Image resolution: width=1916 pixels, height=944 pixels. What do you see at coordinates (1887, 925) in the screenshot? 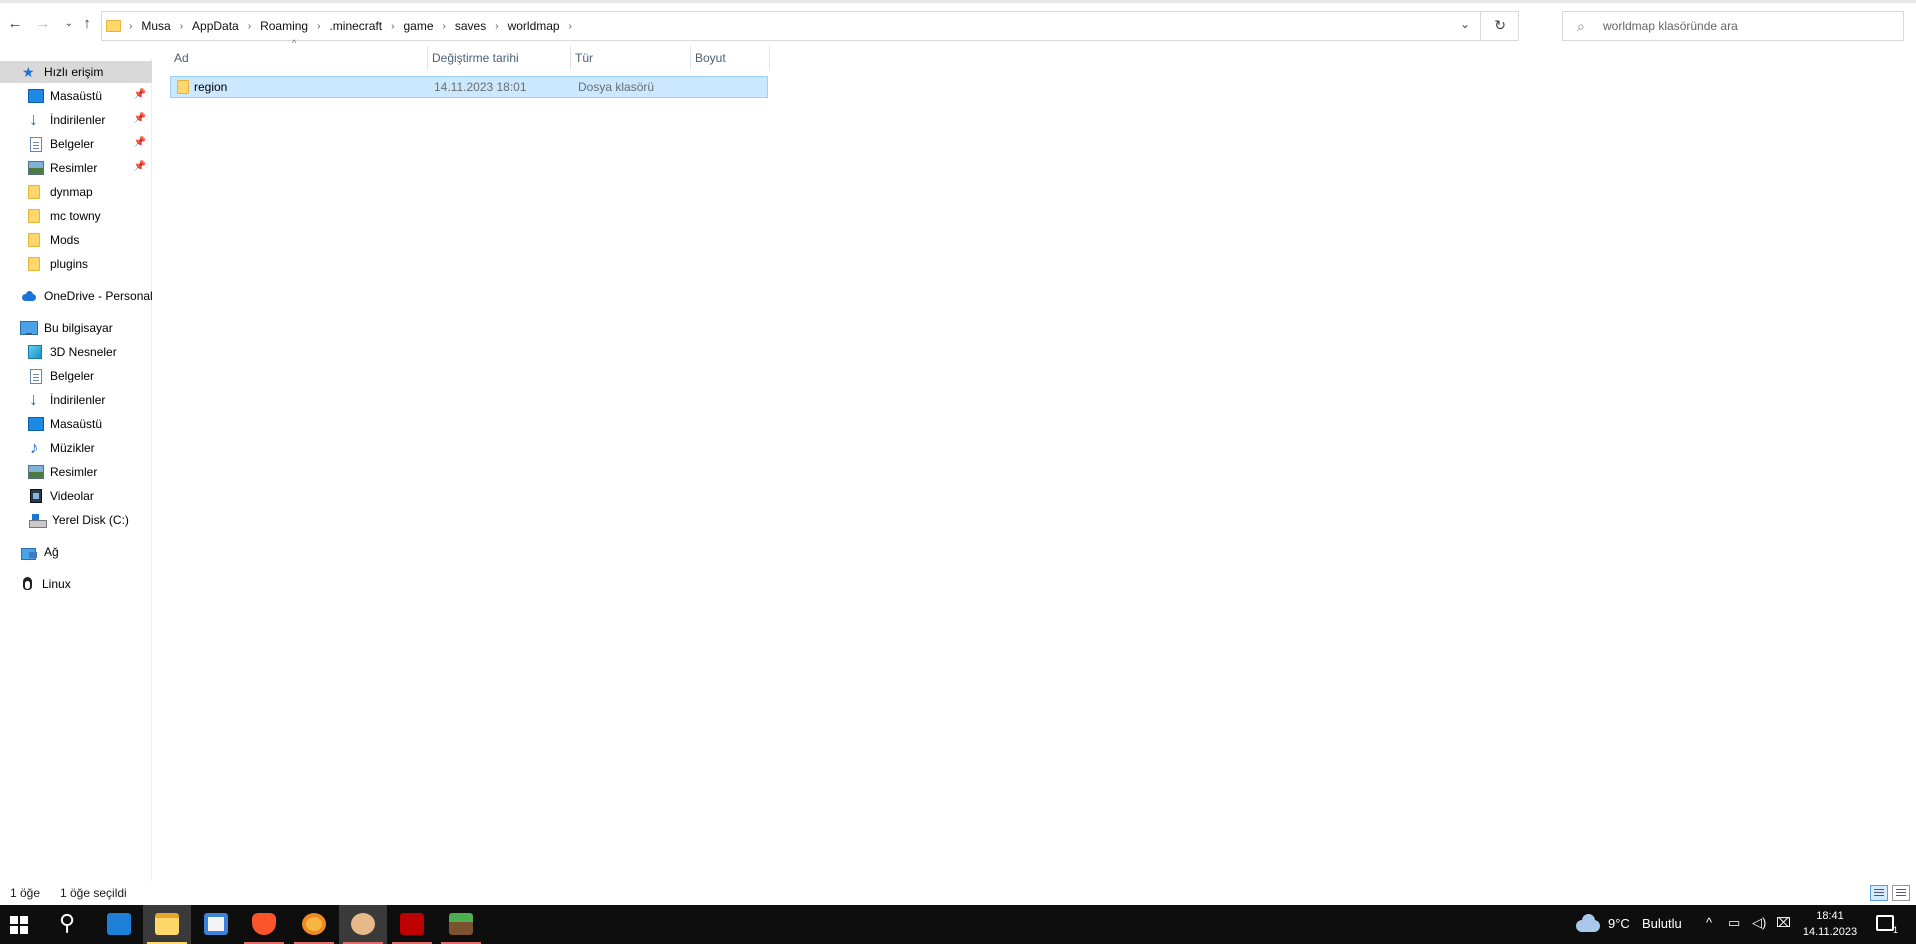
I see `notification-center-icon: 1` at bounding box center [1887, 925].